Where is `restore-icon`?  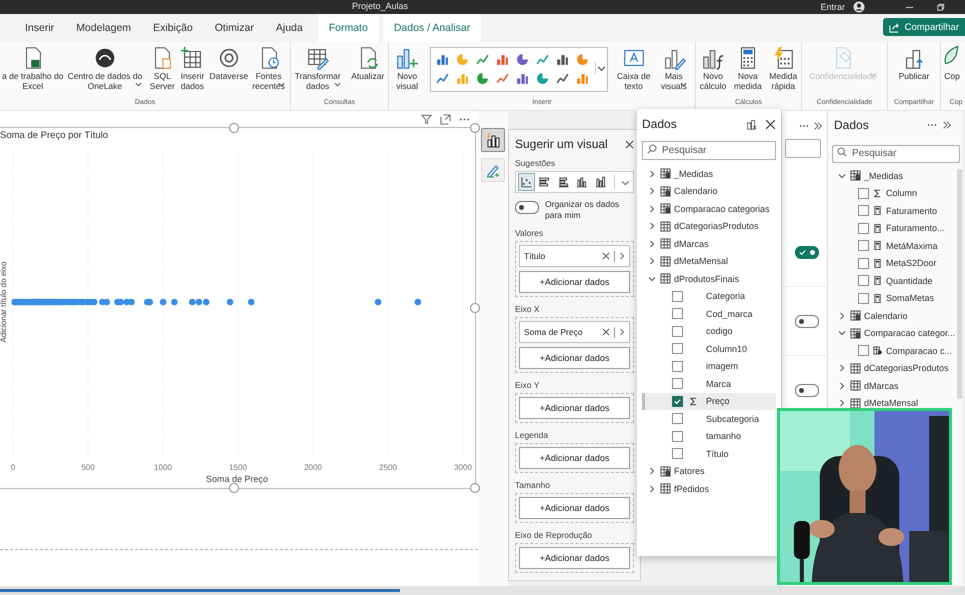
restore-icon is located at coordinates (940, 7).